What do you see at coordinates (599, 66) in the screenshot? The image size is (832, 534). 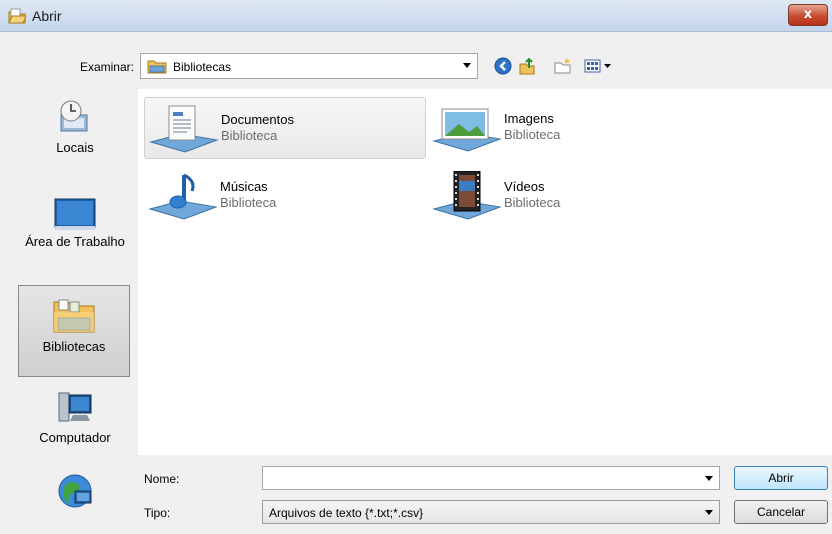 I see `views-menu-icon` at bounding box center [599, 66].